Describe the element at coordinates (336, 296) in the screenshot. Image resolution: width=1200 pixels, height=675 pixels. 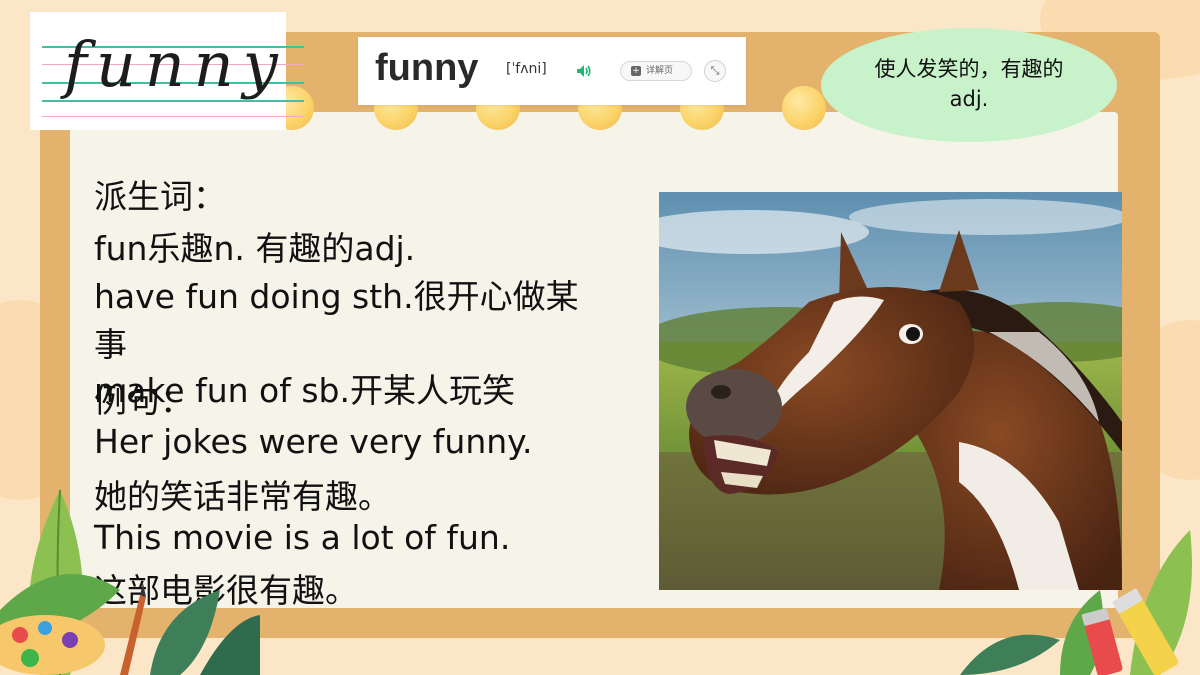
I see `derivative-line: have fun doing sth.很开心做某` at that location.